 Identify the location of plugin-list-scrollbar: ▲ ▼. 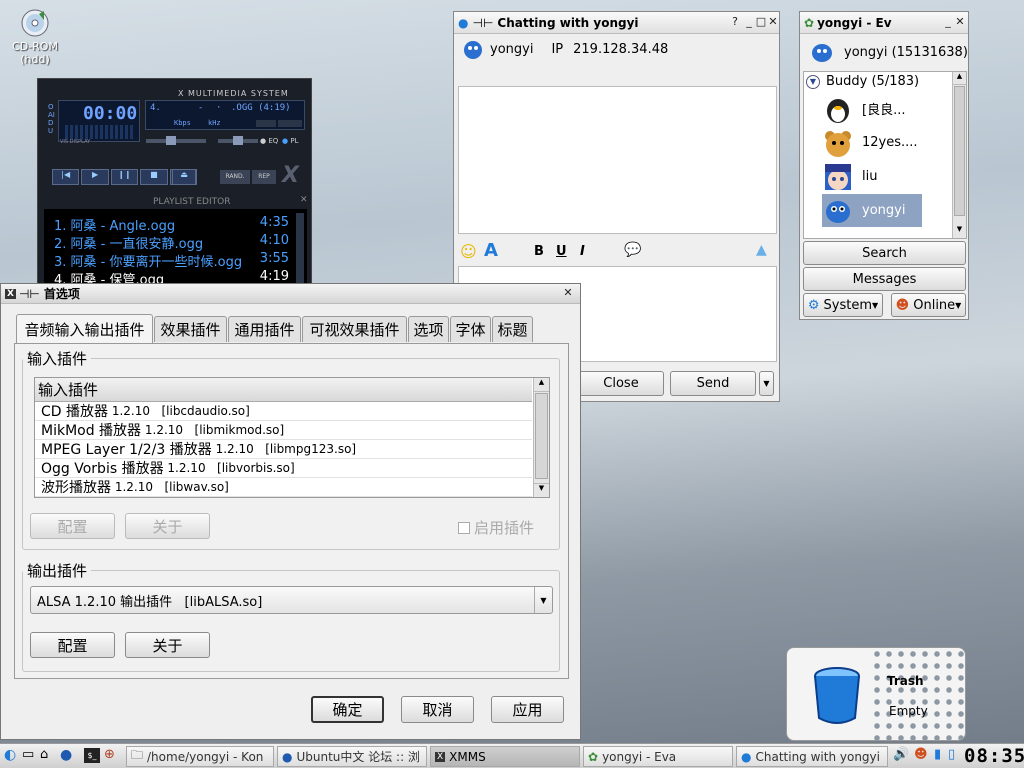
(541, 437).